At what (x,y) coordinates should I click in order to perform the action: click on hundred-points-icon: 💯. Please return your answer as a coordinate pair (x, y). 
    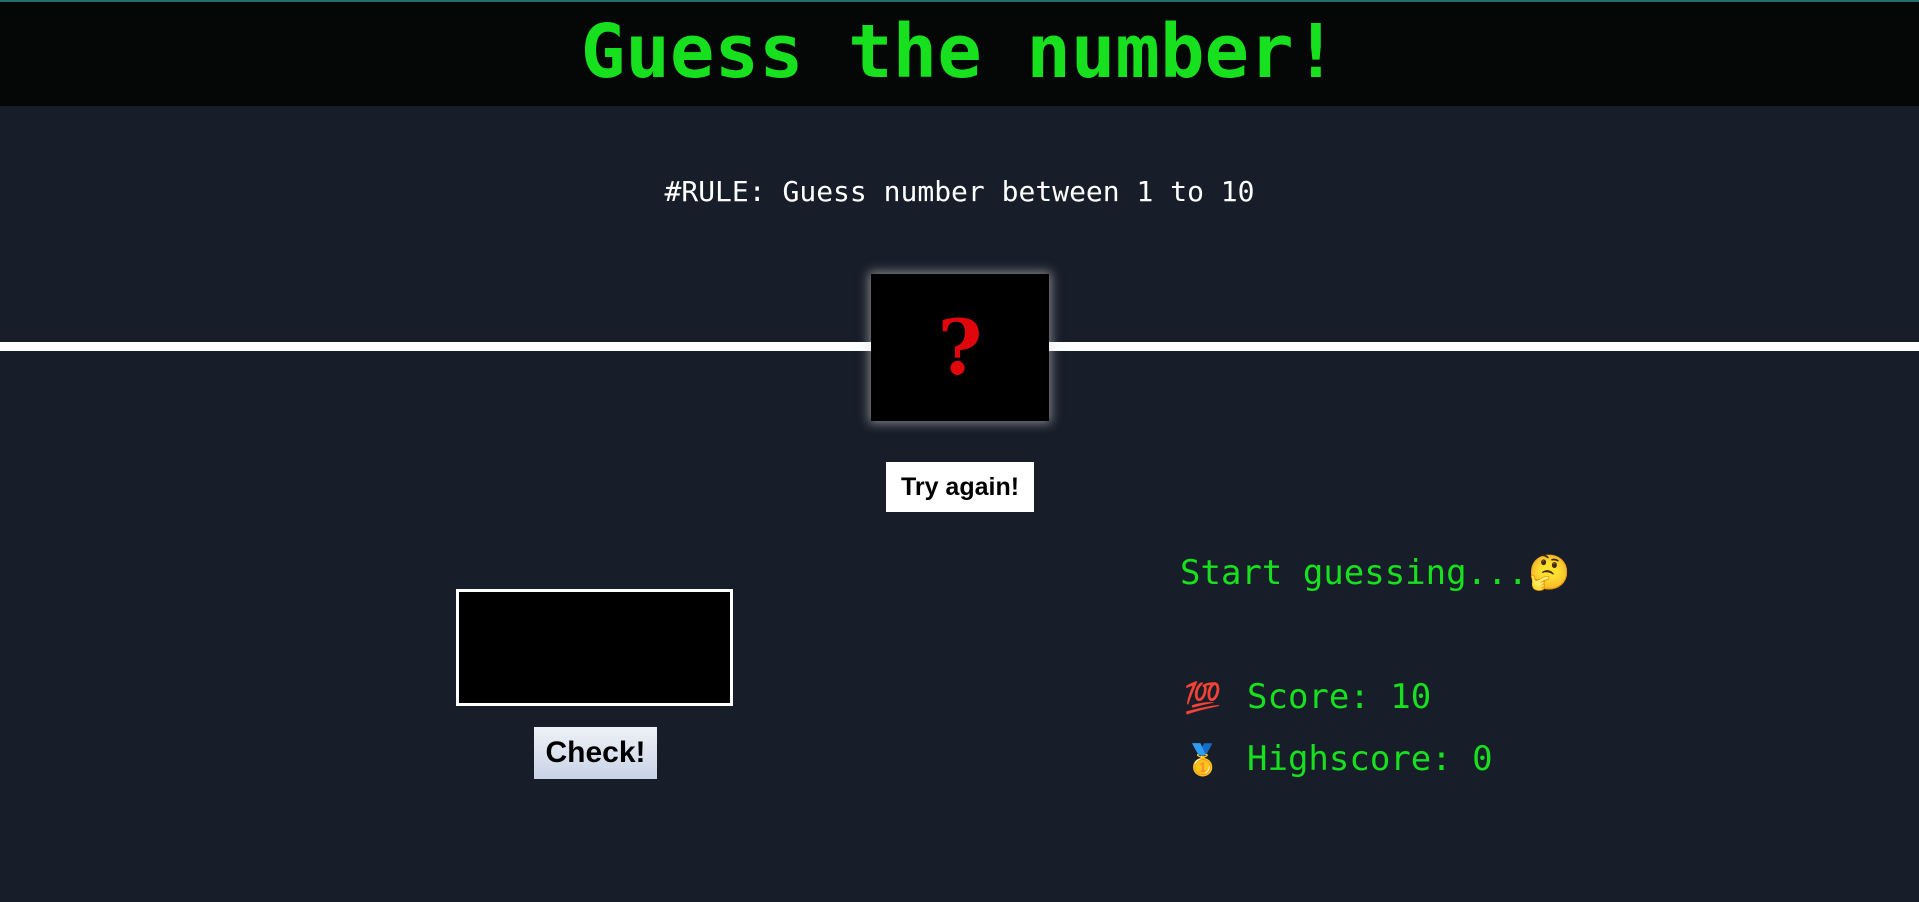
    Looking at the image, I should click on (1203, 698).